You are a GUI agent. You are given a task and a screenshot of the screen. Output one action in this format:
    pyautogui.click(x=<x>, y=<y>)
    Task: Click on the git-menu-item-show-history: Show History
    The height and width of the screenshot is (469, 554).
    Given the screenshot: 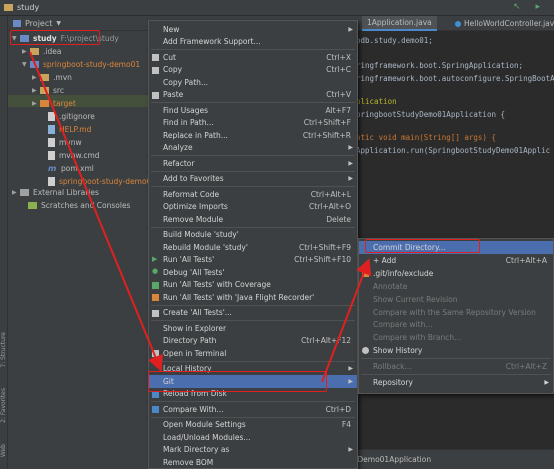 What is the action you would take?
    pyautogui.click(x=456, y=350)
    